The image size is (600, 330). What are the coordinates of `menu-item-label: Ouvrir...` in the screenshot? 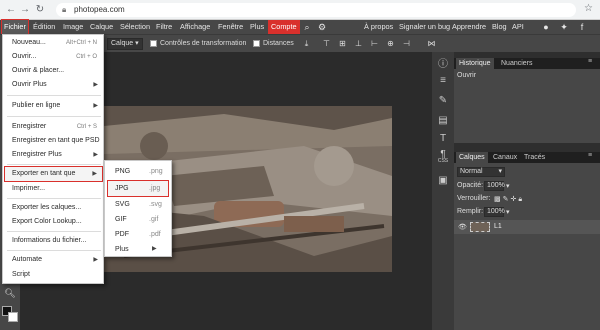 It's located at (24, 56).